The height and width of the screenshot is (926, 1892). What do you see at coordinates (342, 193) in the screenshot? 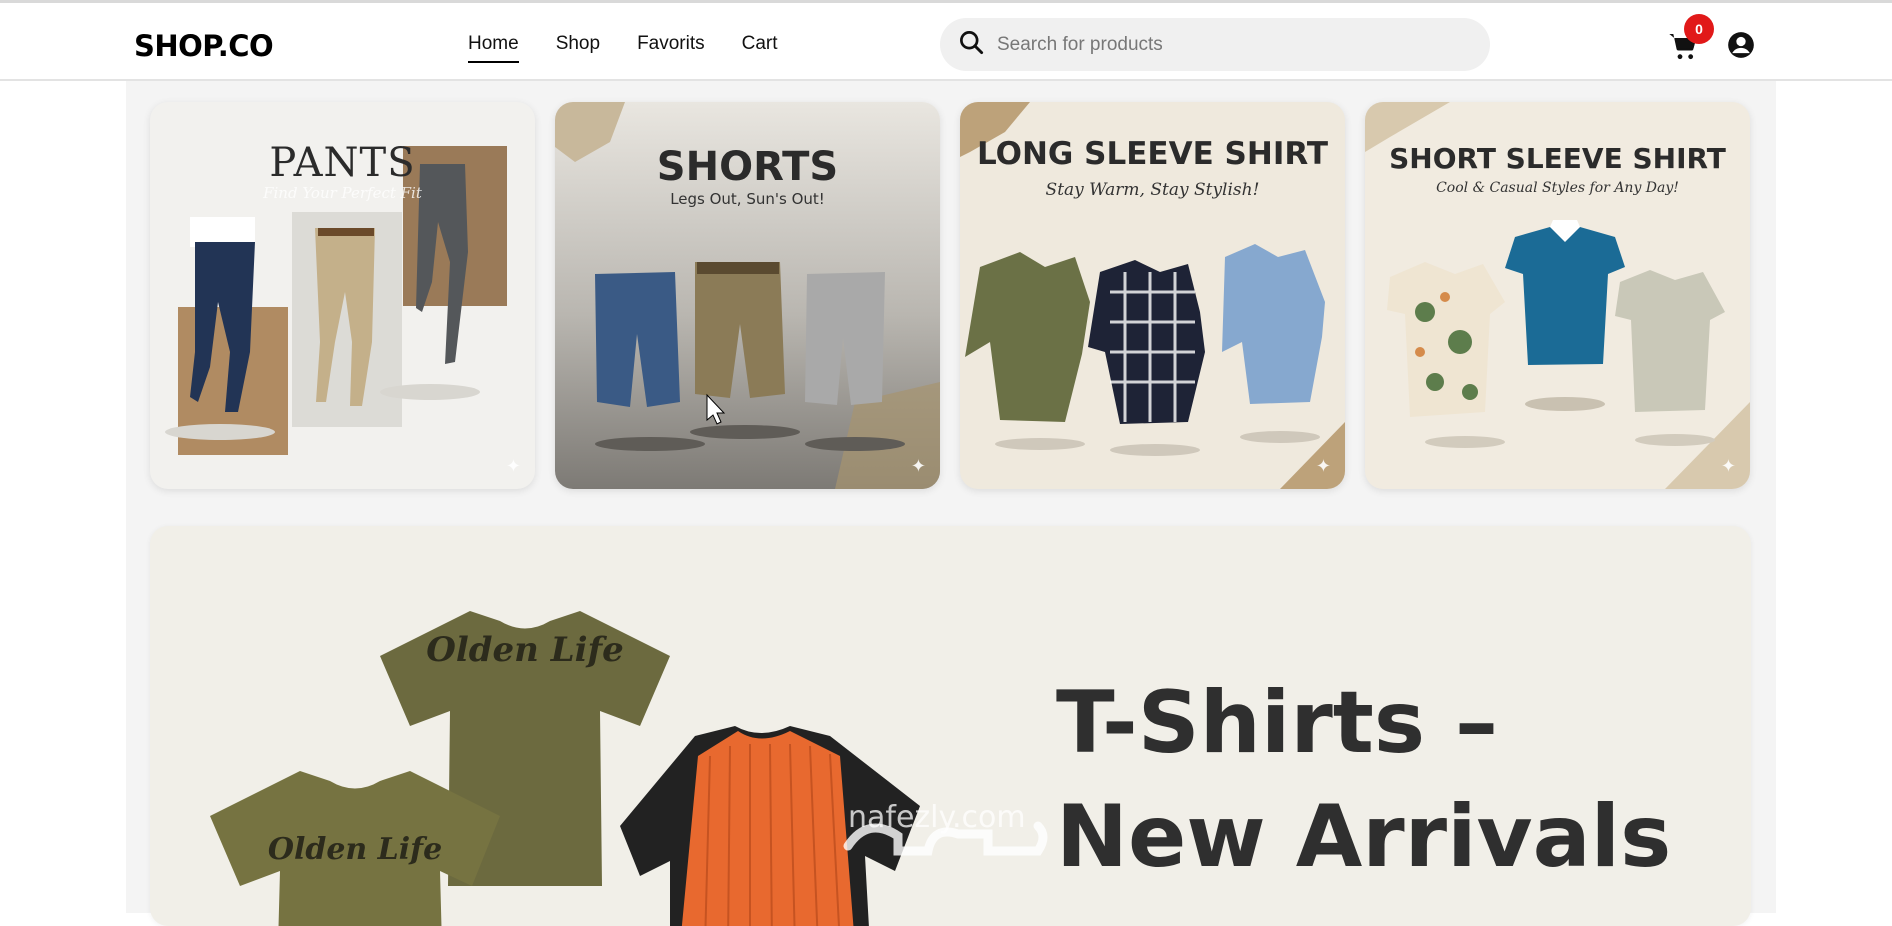
I see `category-subtitle: Find Your Perfect Fit` at bounding box center [342, 193].